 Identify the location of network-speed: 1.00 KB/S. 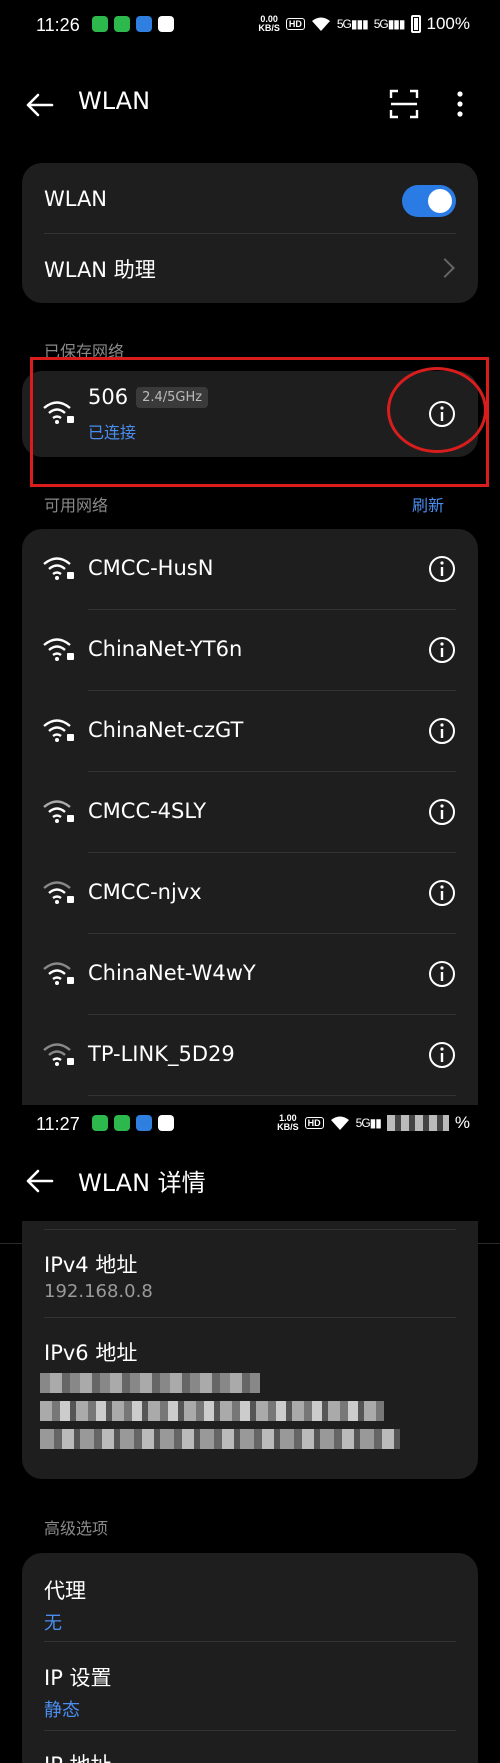
(288, 1122).